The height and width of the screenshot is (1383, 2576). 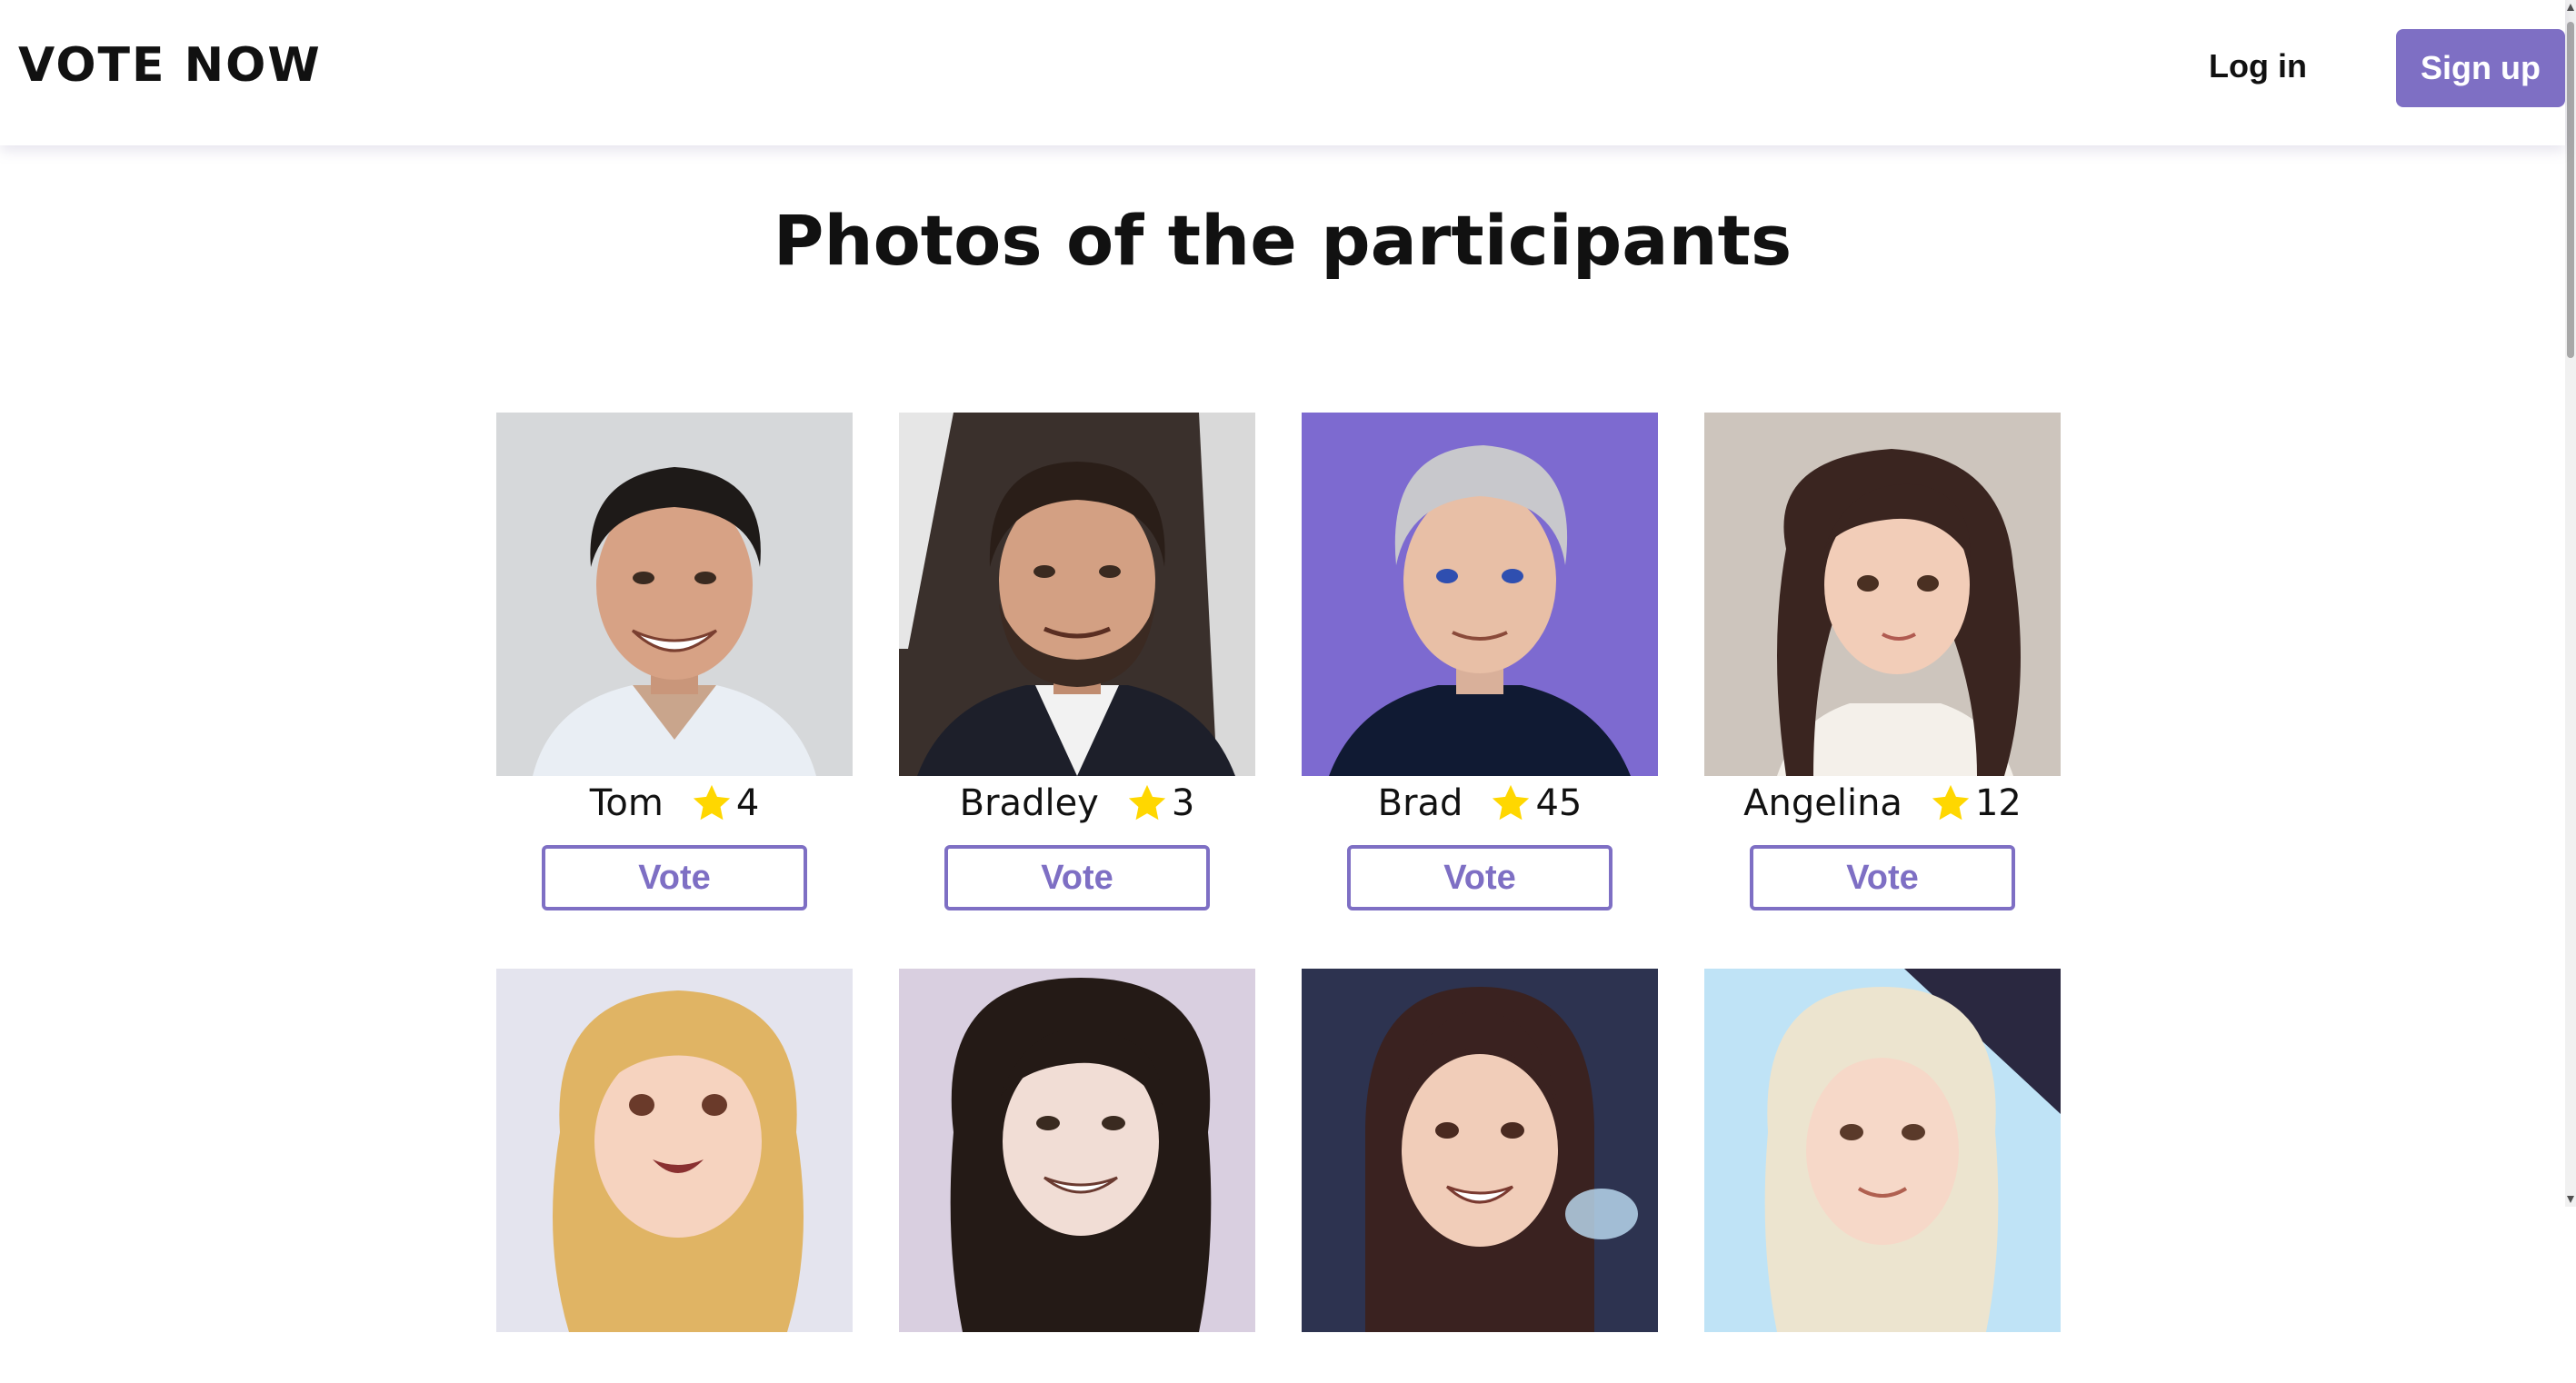 What do you see at coordinates (747, 803) in the screenshot?
I see `vote-count: 4` at bounding box center [747, 803].